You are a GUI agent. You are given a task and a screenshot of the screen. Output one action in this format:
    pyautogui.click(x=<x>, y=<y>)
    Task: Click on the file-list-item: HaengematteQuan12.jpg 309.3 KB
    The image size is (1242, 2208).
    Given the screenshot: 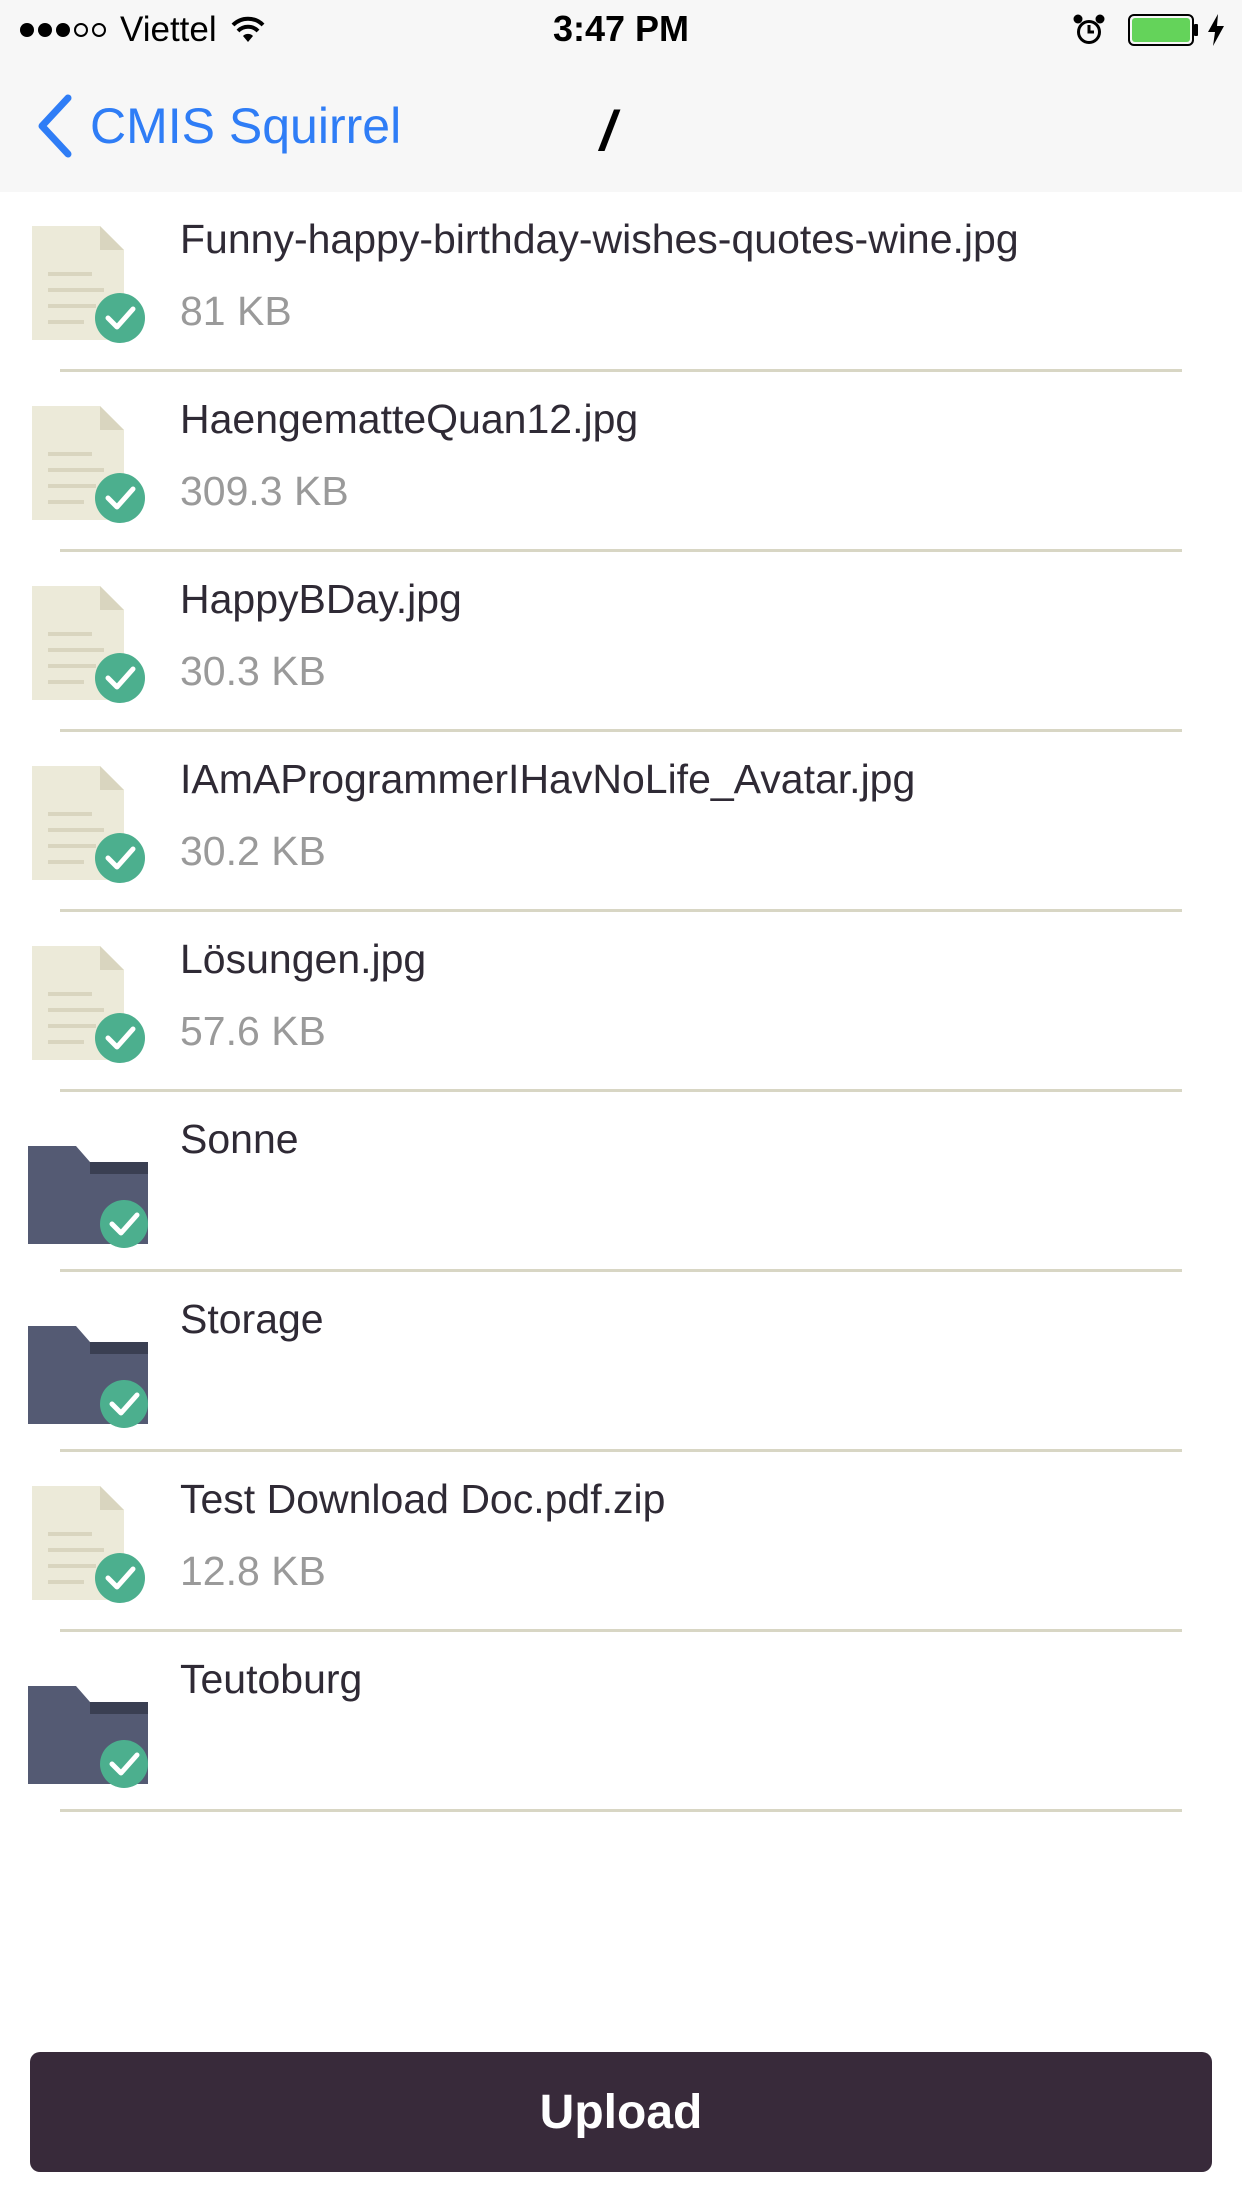 What is the action you would take?
    pyautogui.click(x=621, y=462)
    